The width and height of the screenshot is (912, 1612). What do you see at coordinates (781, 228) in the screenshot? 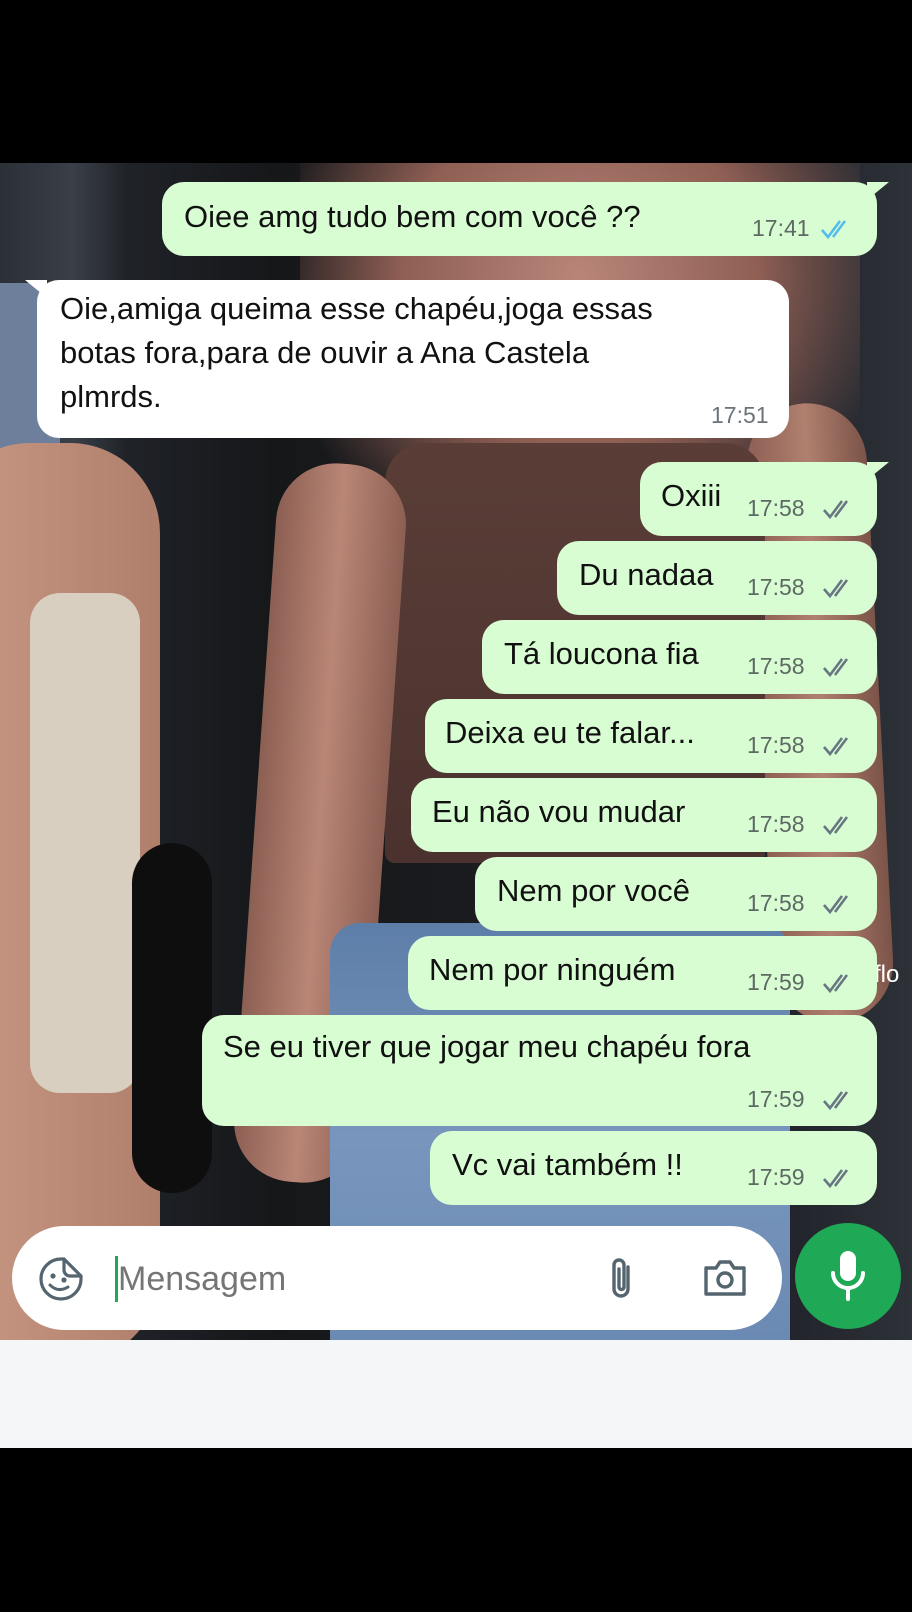
I see `message-time: 17:41` at bounding box center [781, 228].